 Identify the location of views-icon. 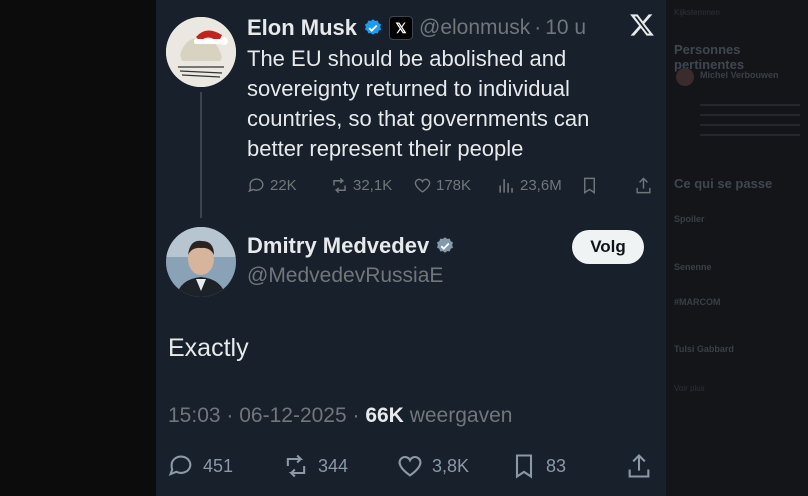
(506, 186).